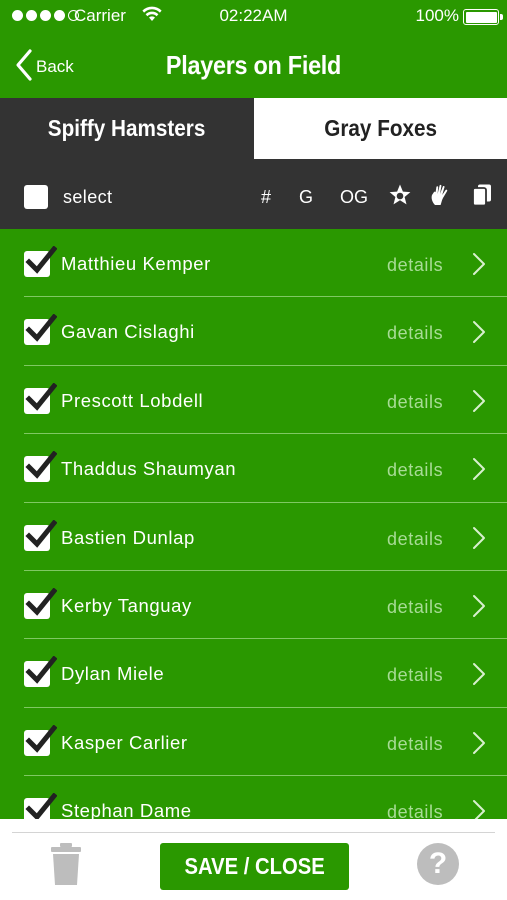 The width and height of the screenshot is (507, 900). What do you see at coordinates (126, 605) in the screenshot?
I see `player-name: Kerby Tanguay` at bounding box center [126, 605].